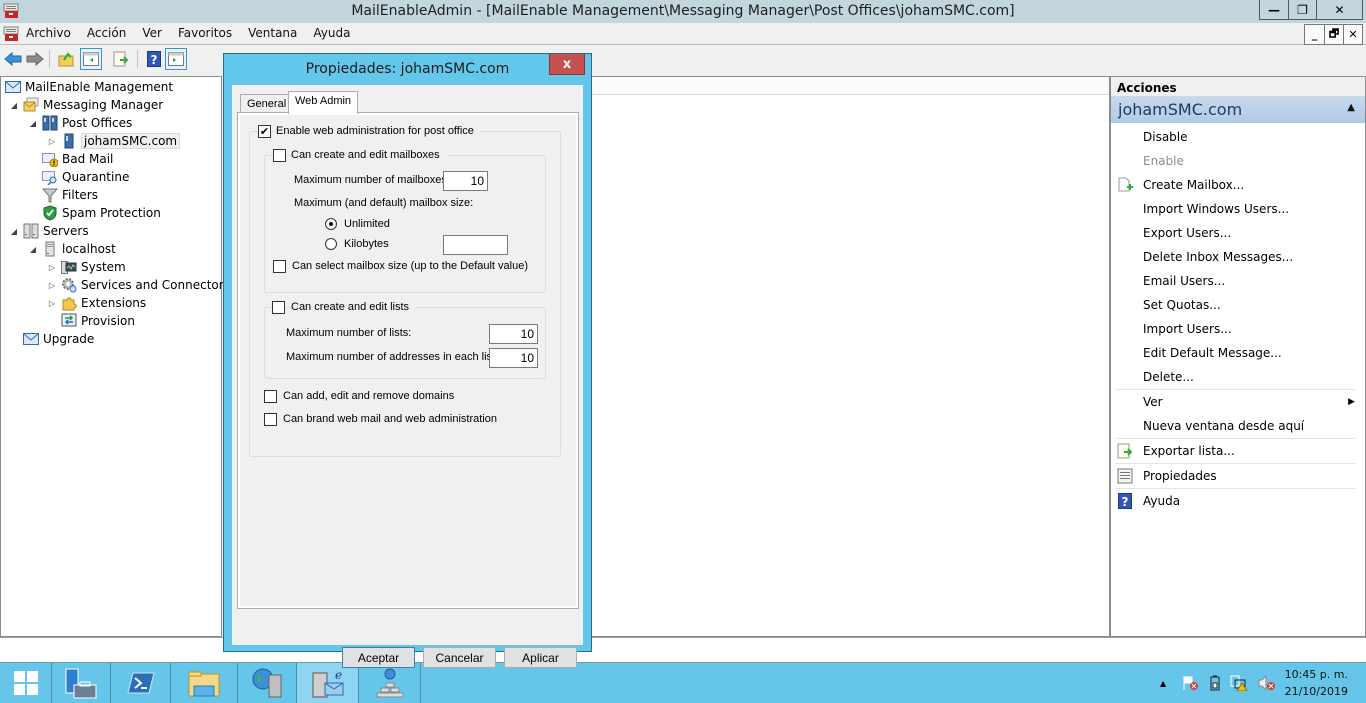 Image resolution: width=1366 pixels, height=703 pixels. I want to click on tree-node-bad-mail: Bad Mail, so click(77, 159).